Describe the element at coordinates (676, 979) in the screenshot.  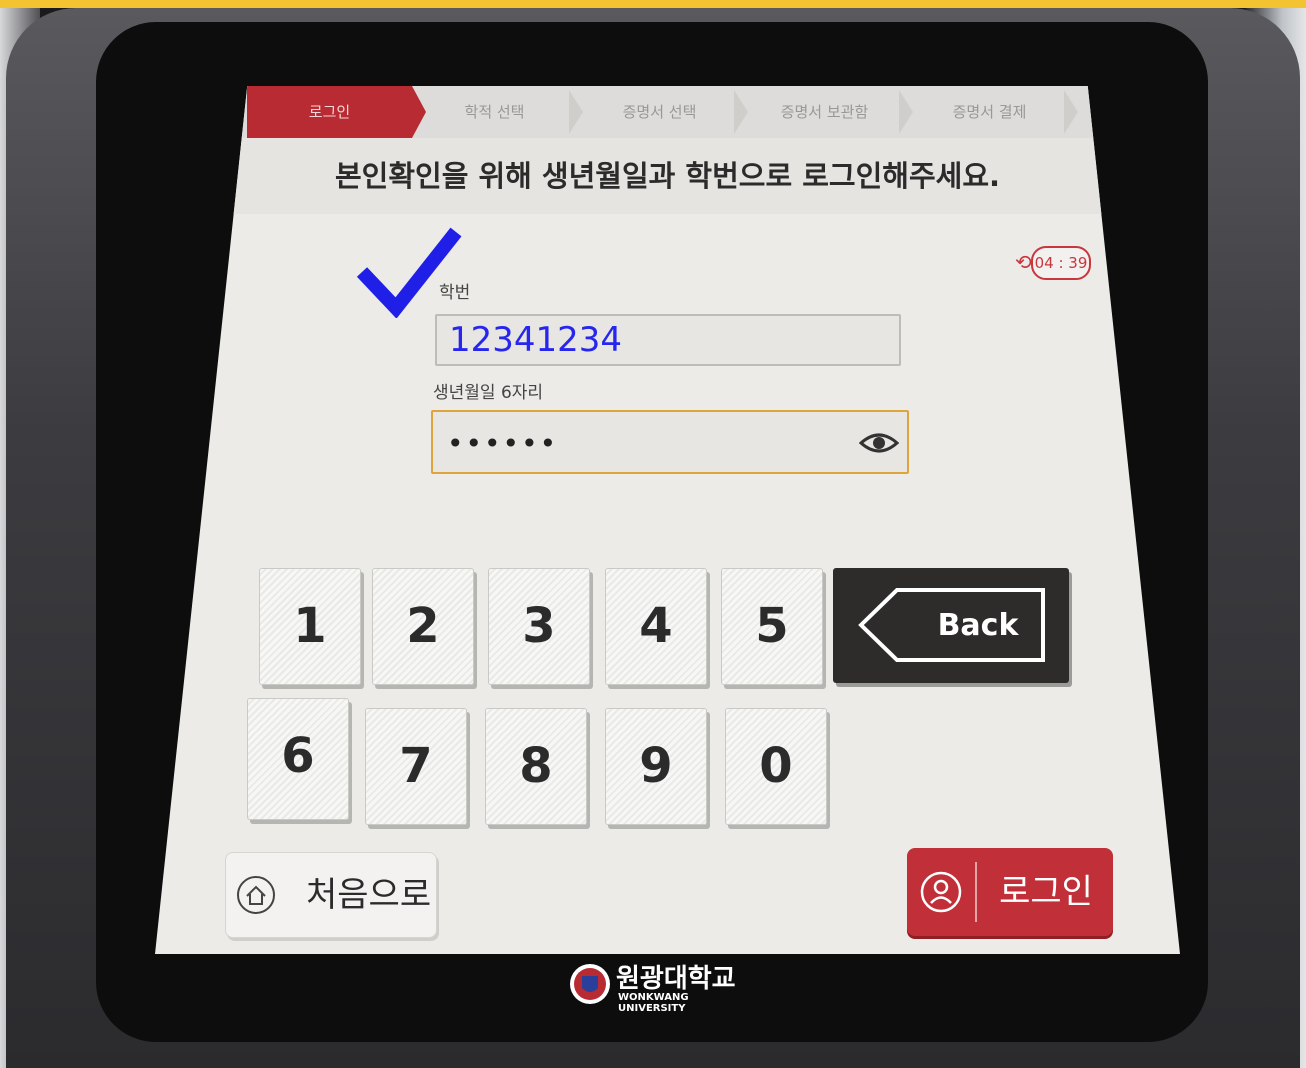
I see `university-name: 원광대학교` at that location.